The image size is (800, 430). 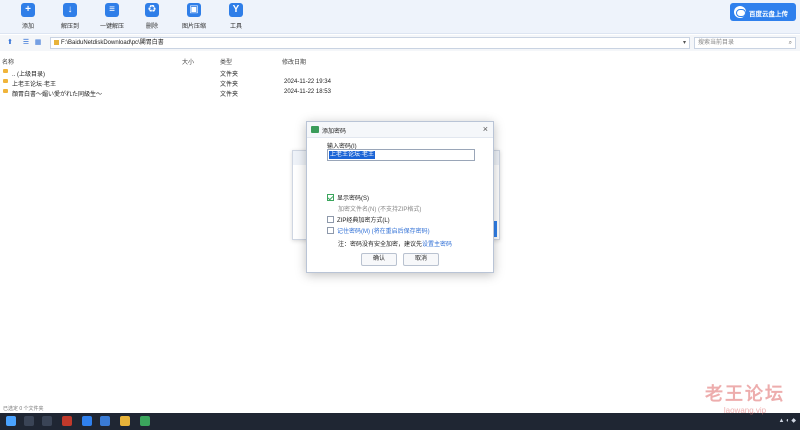 I want to click on watermark-title: 老王论坛, so click(x=745, y=394).